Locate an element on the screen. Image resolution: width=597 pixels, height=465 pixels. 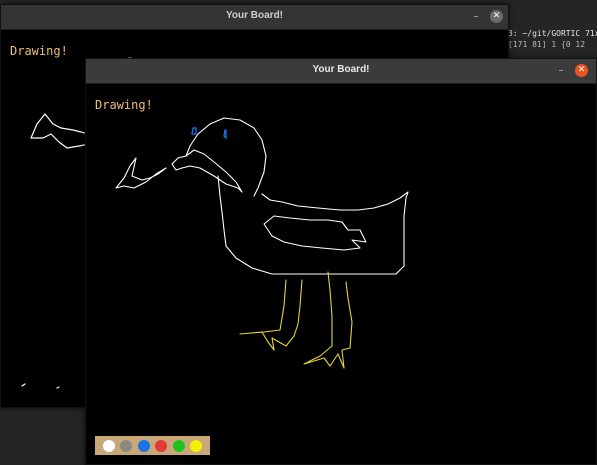
duck-wing-stroke is located at coordinates (315, 233).